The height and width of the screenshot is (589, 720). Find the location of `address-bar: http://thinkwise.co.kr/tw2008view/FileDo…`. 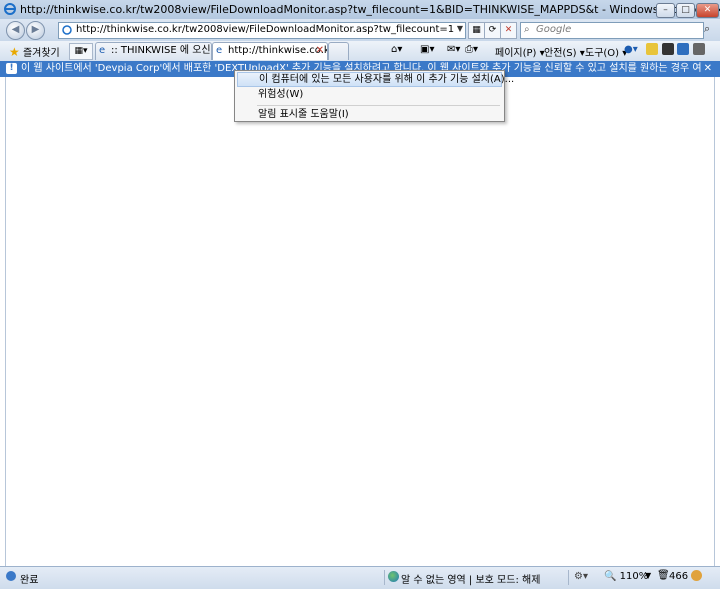

address-bar: http://thinkwise.co.kr/tw2008view/FileDo… is located at coordinates (262, 30).